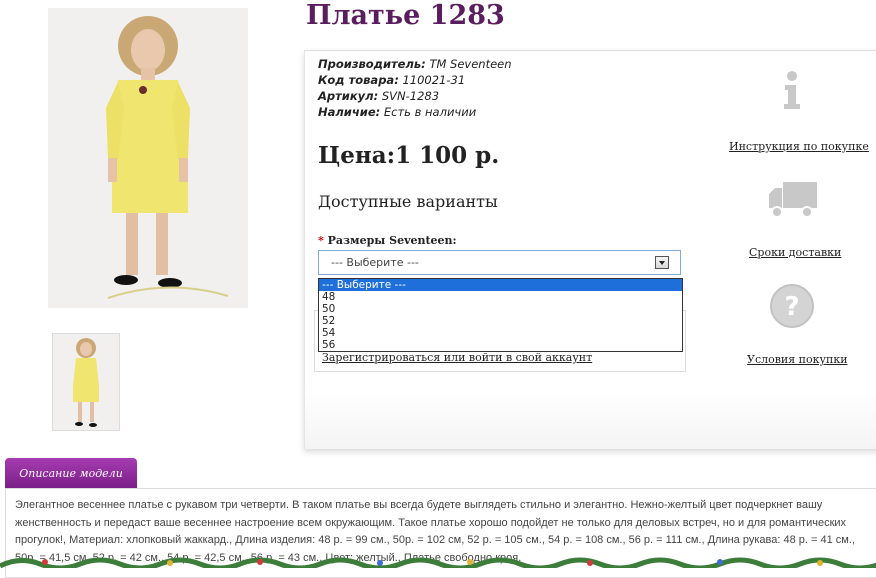  I want to click on size-select: --- Выберите ---, so click(499, 262).